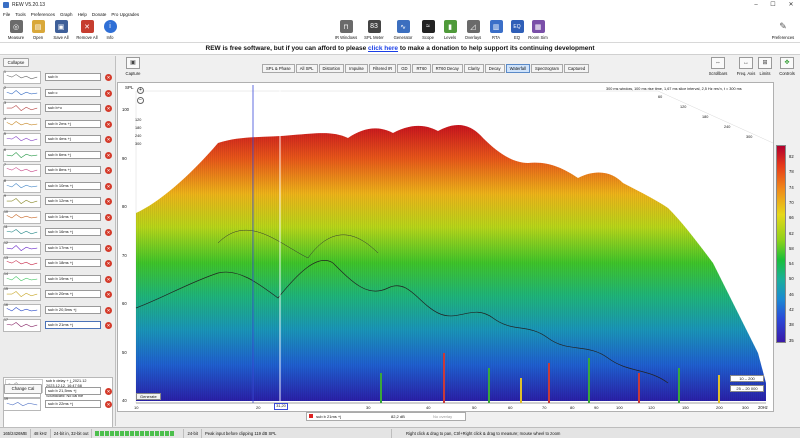 Image resolution: width=800 pixels, height=438 pixels. What do you see at coordinates (6, 14) in the screenshot?
I see `menu-file: File` at bounding box center [6, 14].